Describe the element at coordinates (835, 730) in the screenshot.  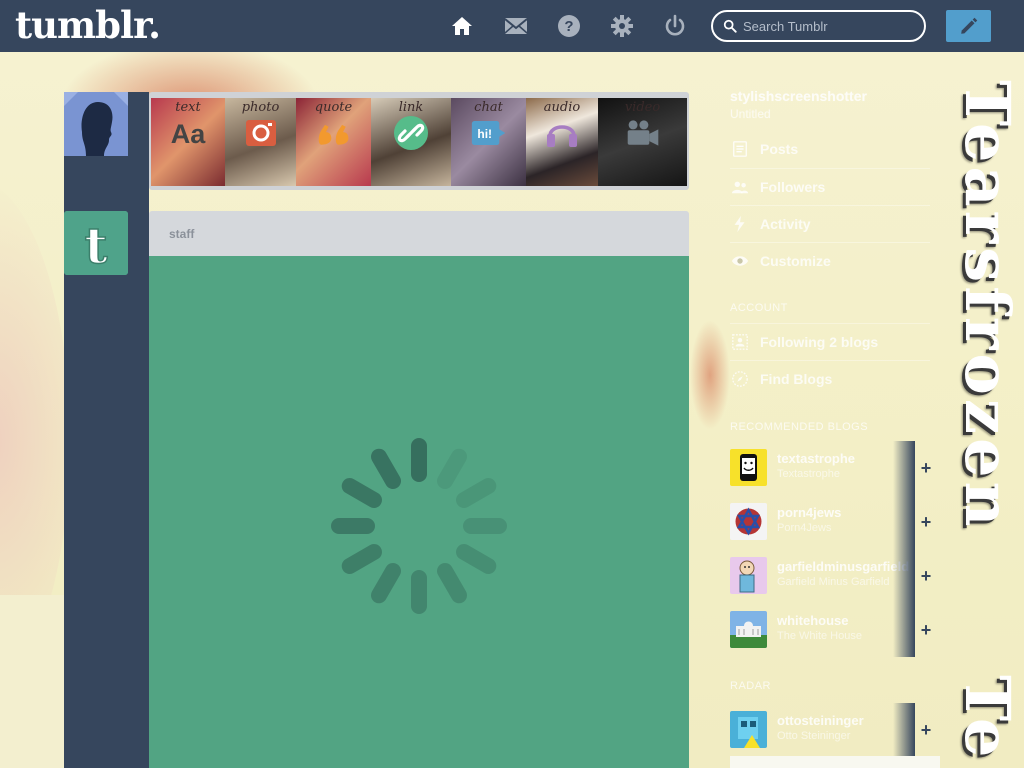
I see `radar-blog: ottosteininger Otto Steininger +` at that location.